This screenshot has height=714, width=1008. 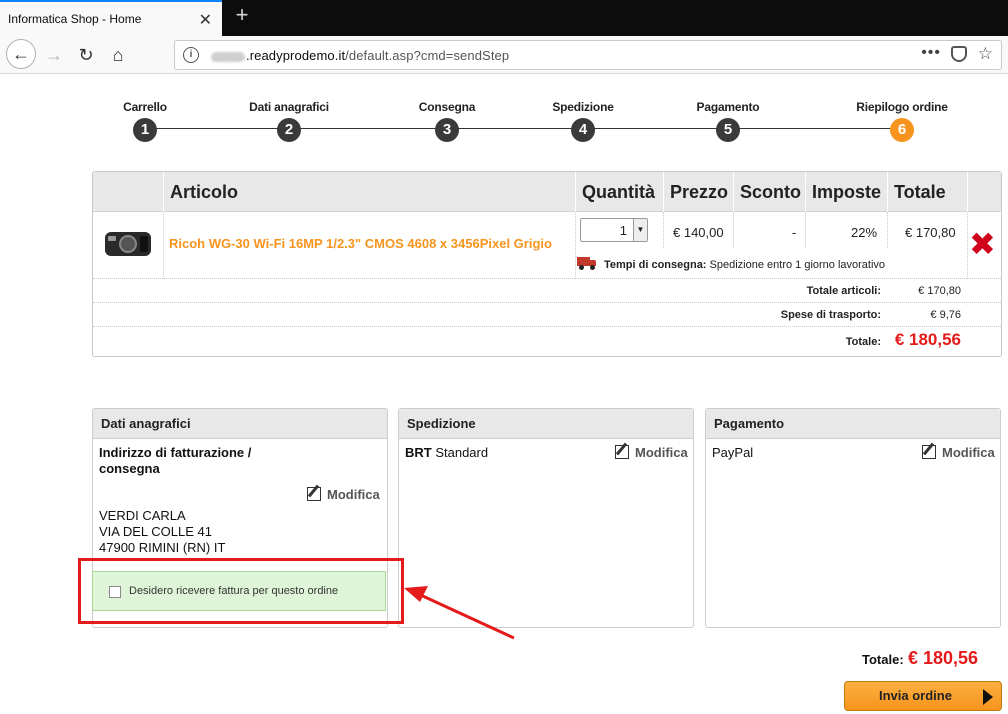 What do you see at coordinates (228, 56) in the screenshot?
I see `redacted-subdomain` at bounding box center [228, 56].